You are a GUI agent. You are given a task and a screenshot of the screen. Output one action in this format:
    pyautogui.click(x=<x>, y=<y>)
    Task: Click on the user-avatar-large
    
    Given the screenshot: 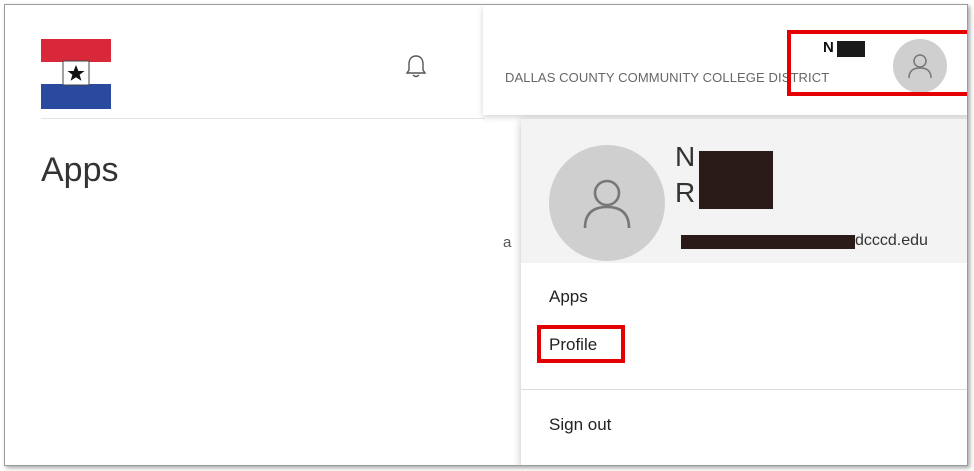 What is the action you would take?
    pyautogui.click(x=607, y=203)
    